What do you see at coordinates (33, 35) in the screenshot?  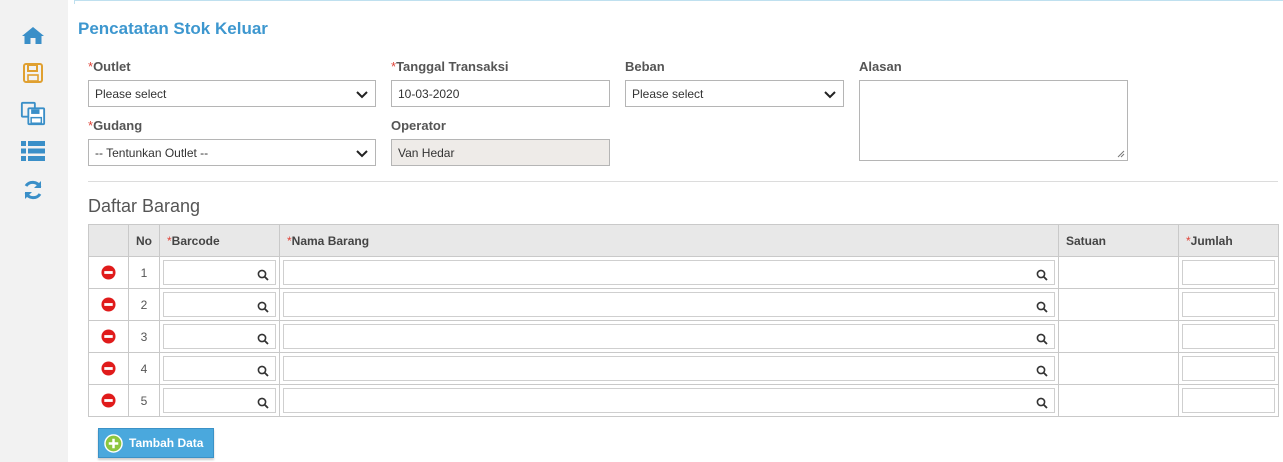 I see `home-icon` at bounding box center [33, 35].